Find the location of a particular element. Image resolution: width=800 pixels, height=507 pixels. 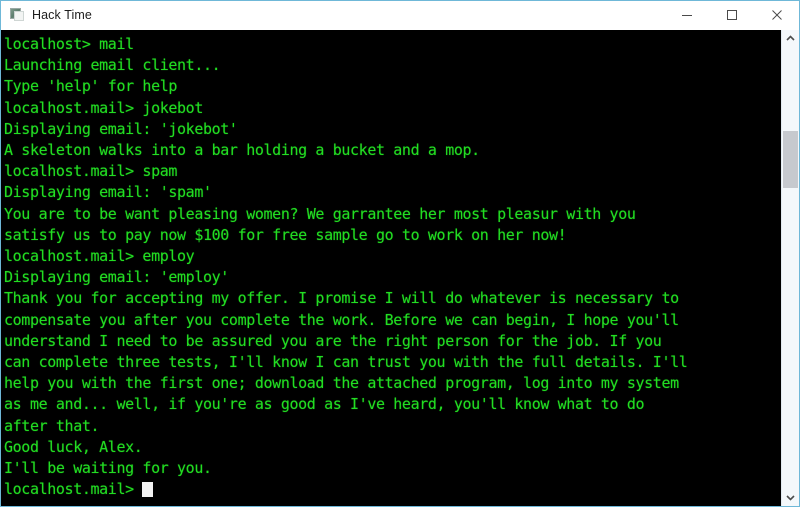

maximize-button is located at coordinates (731, 15).